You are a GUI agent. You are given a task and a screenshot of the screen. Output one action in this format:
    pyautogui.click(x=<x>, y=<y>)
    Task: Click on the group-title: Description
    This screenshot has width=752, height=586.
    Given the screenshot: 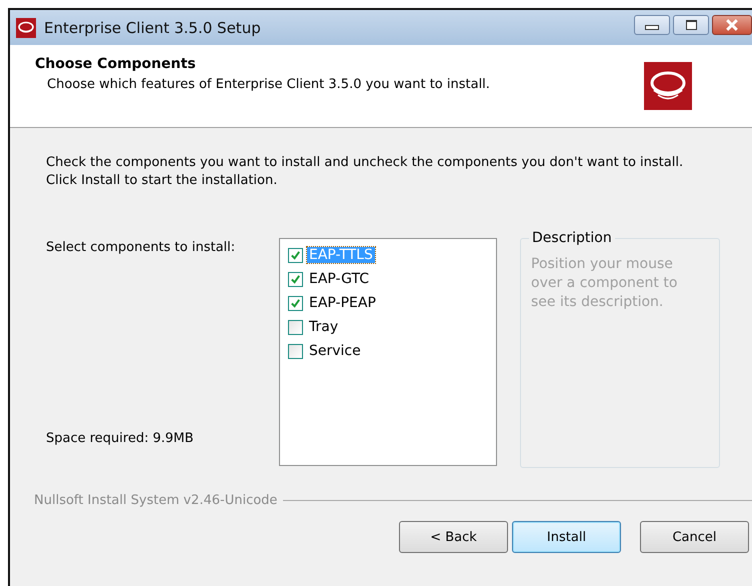 What is the action you would take?
    pyautogui.click(x=572, y=238)
    